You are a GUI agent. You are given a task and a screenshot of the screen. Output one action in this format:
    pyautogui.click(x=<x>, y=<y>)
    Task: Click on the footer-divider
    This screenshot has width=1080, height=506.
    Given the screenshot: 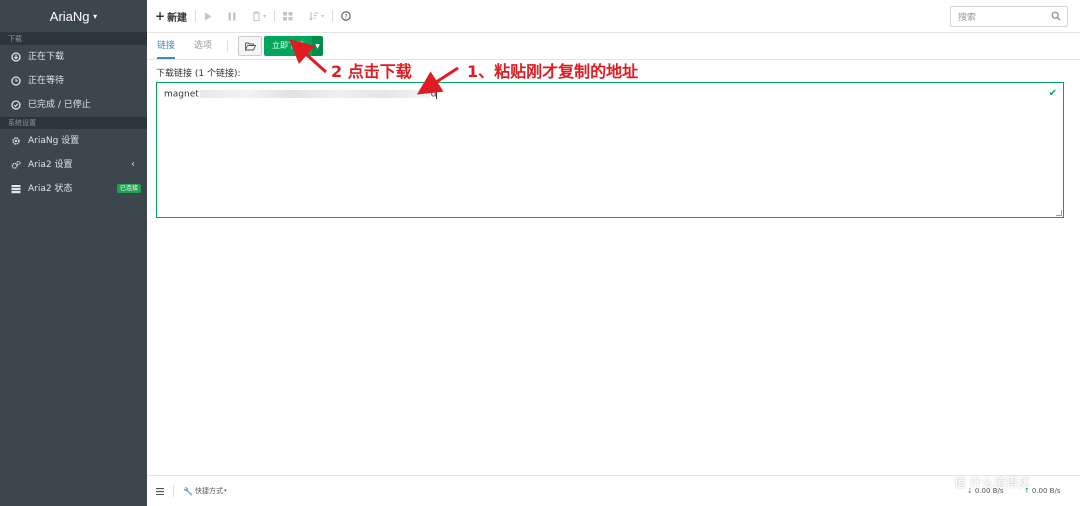 What is the action you would take?
    pyautogui.click(x=173, y=491)
    